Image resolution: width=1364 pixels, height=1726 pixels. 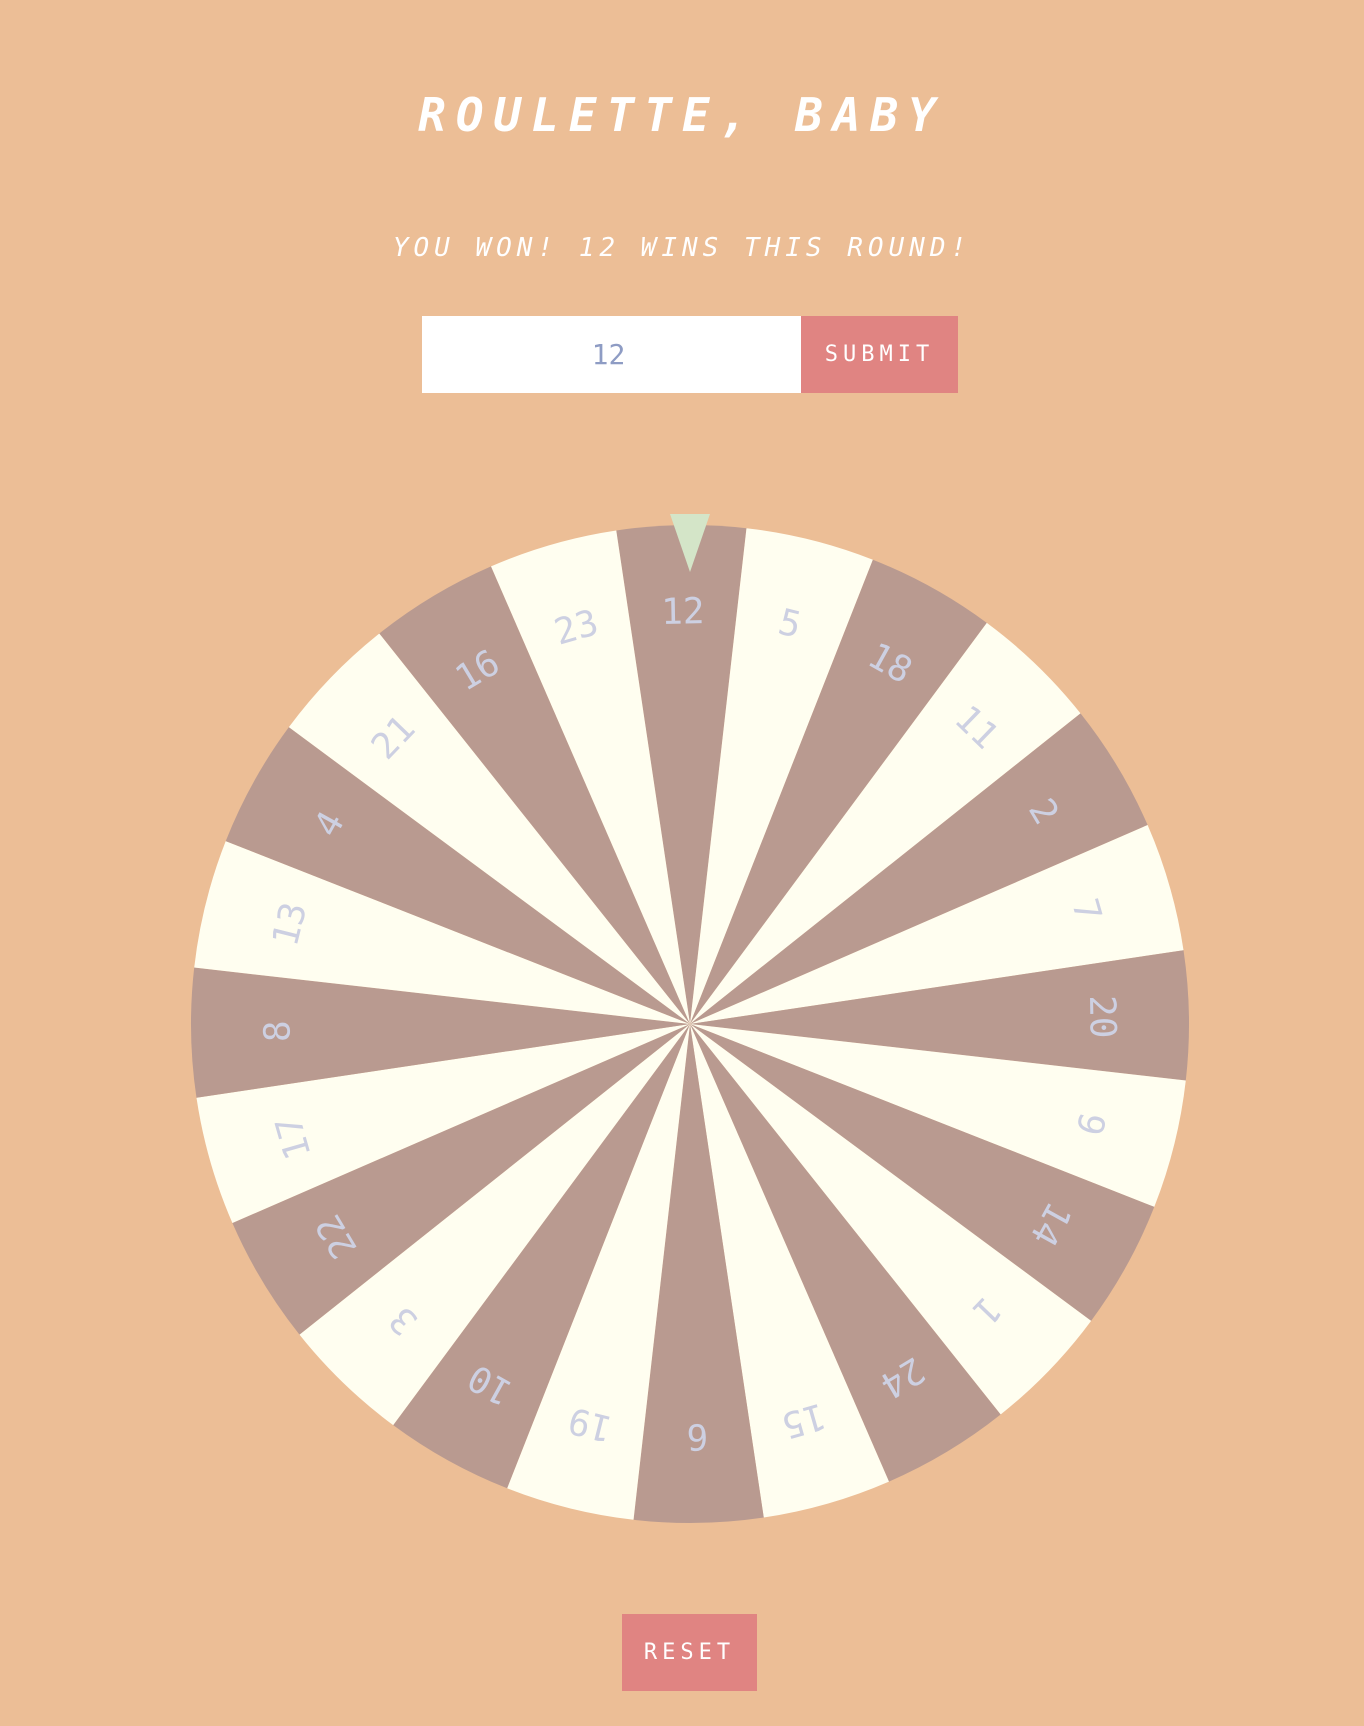 What do you see at coordinates (697, 1435) in the screenshot?
I see `wheel-number: 6` at bounding box center [697, 1435].